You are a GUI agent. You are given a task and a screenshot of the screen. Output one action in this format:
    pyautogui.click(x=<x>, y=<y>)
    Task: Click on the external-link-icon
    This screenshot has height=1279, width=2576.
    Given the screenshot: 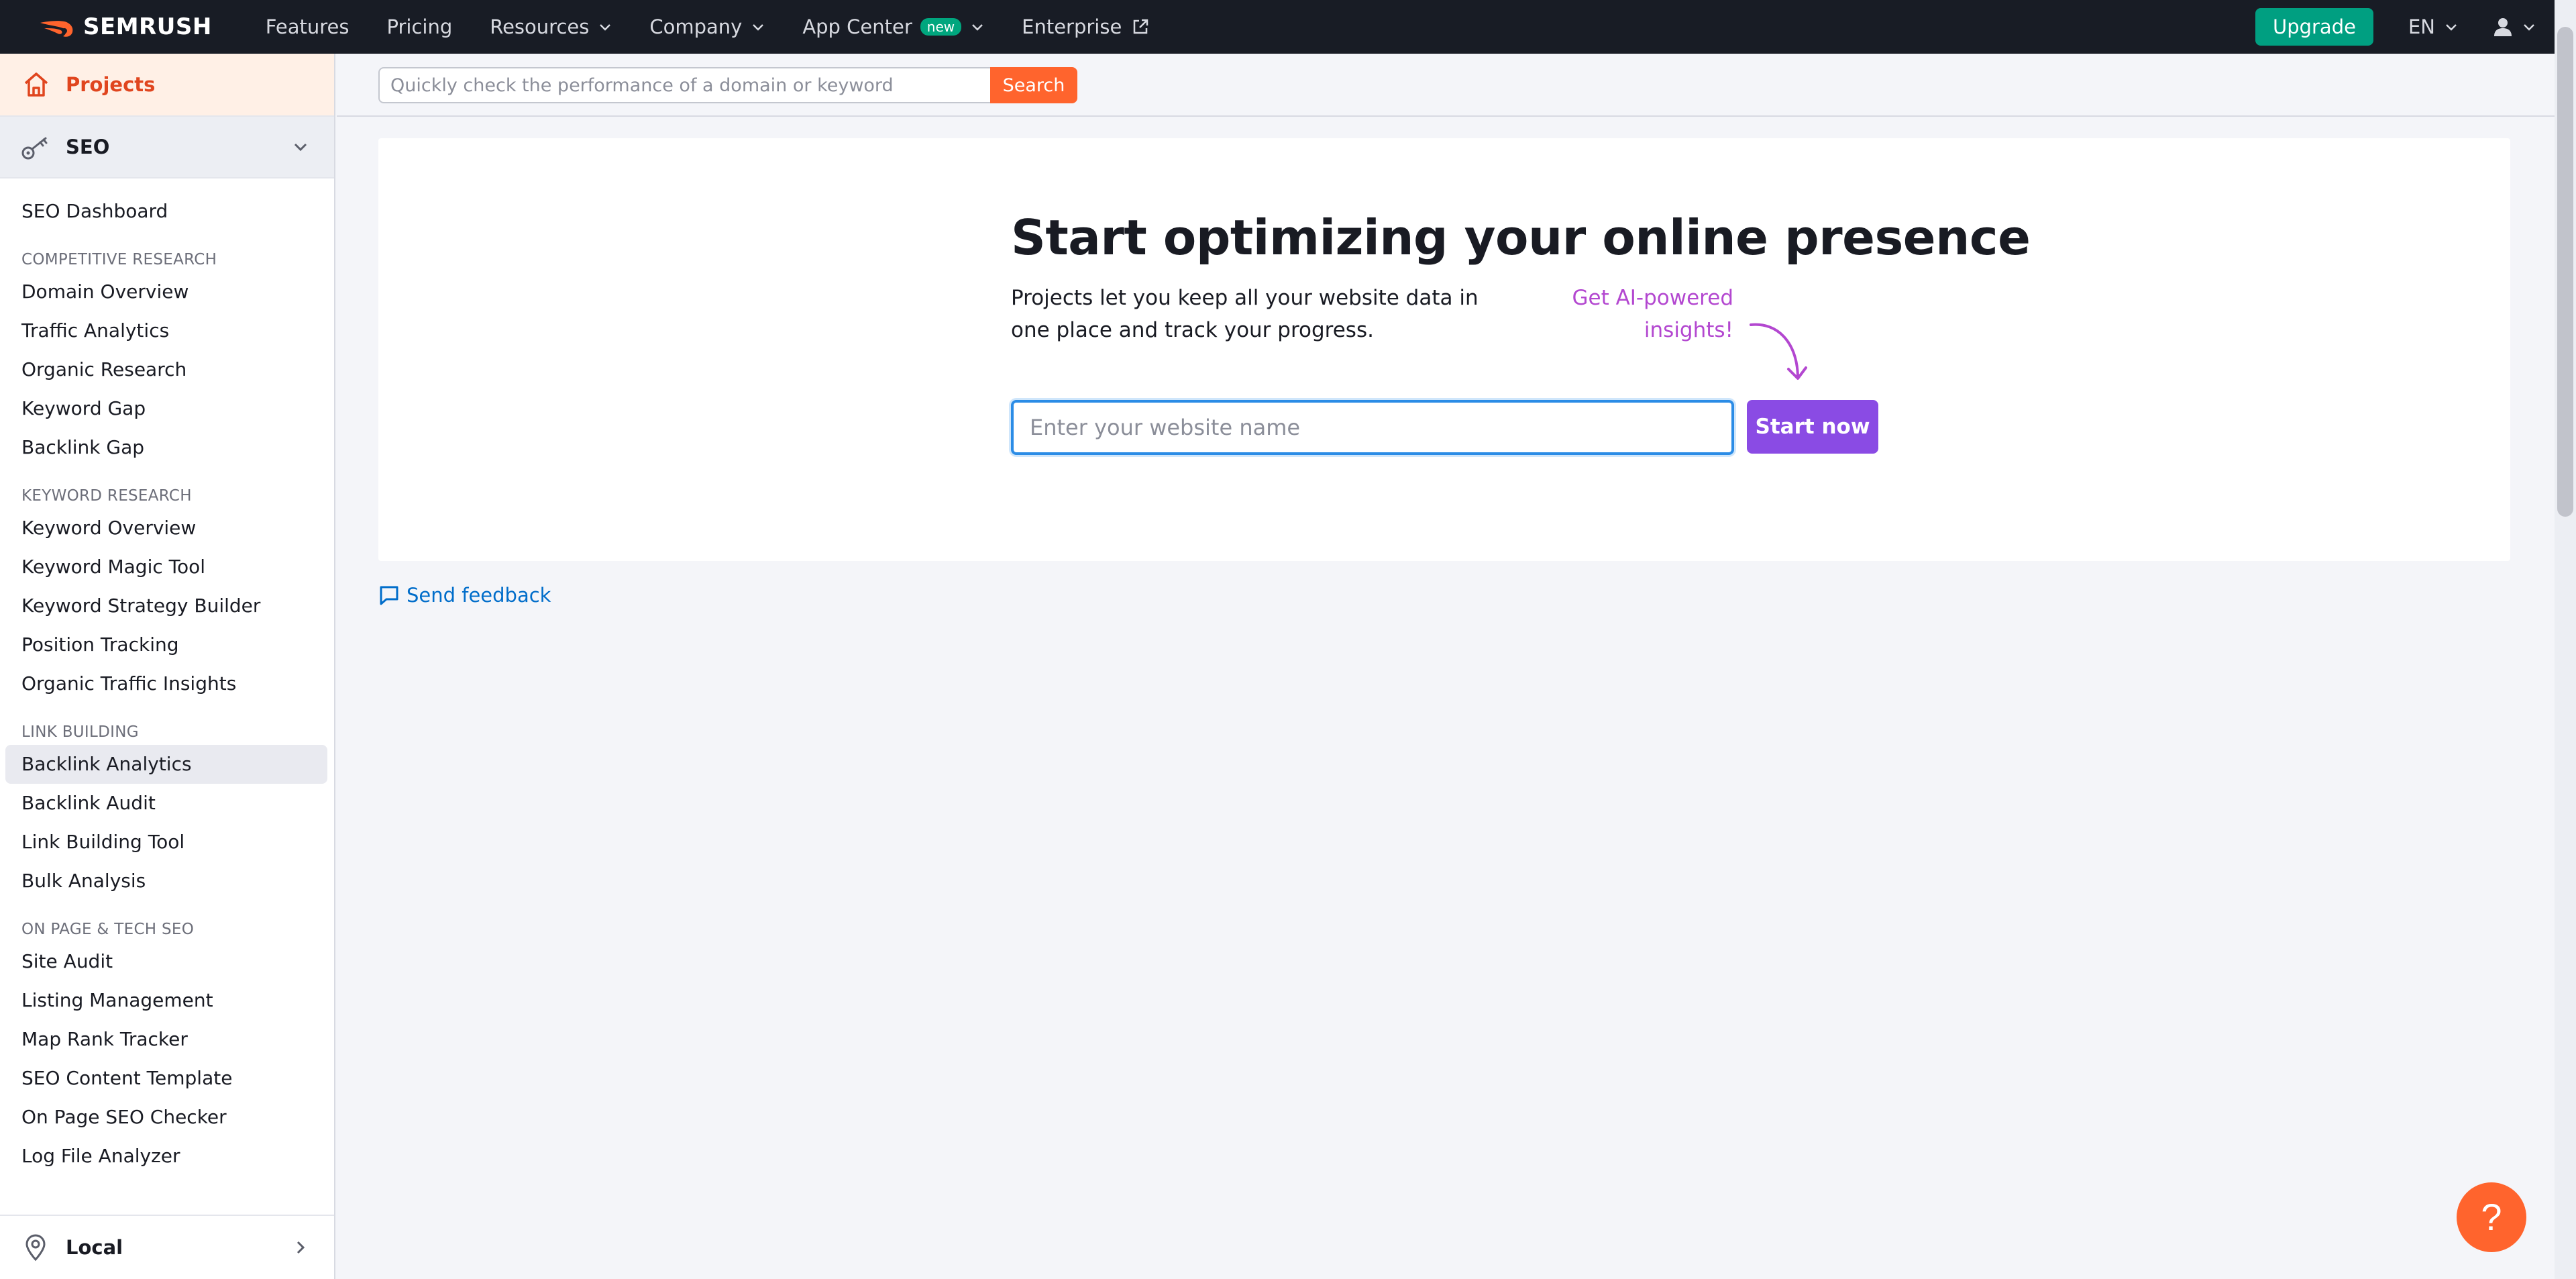 What is the action you would take?
    pyautogui.click(x=1141, y=26)
    